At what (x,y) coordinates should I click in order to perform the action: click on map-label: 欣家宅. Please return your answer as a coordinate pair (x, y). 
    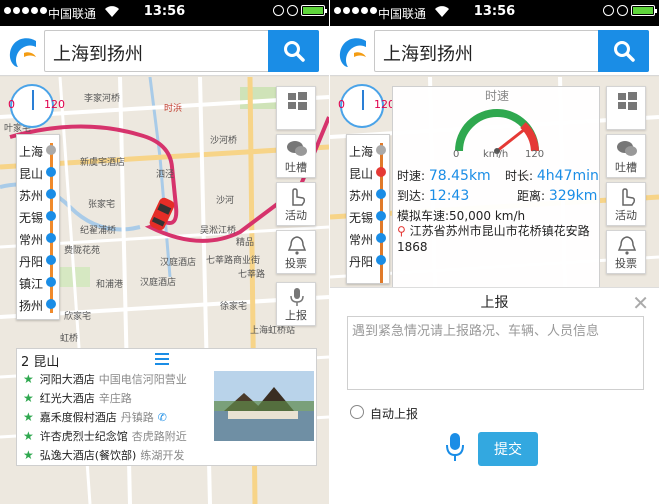
    Looking at the image, I should click on (78, 317).